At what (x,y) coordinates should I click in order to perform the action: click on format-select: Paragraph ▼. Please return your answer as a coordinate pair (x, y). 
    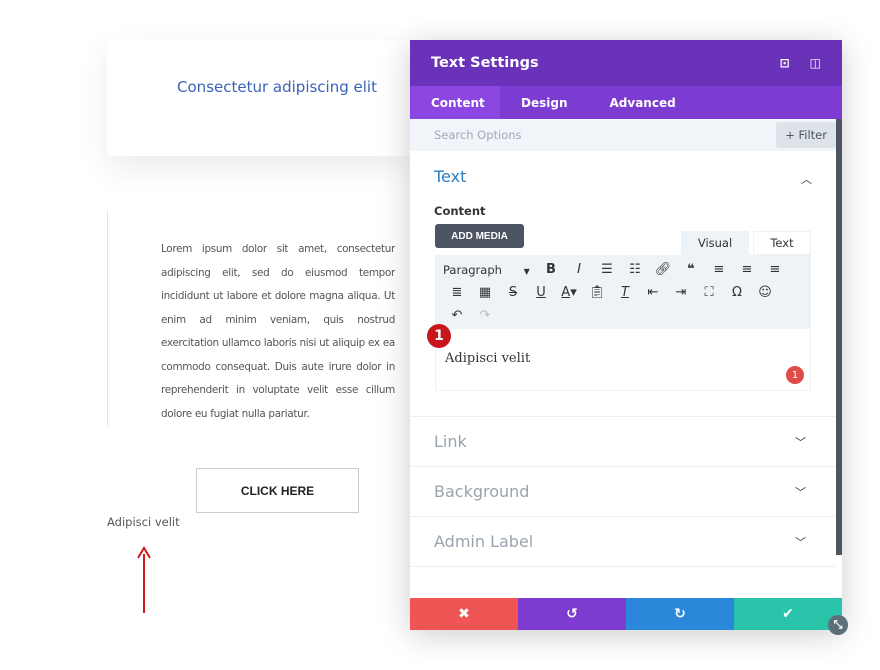
    Looking at the image, I should click on (490, 270).